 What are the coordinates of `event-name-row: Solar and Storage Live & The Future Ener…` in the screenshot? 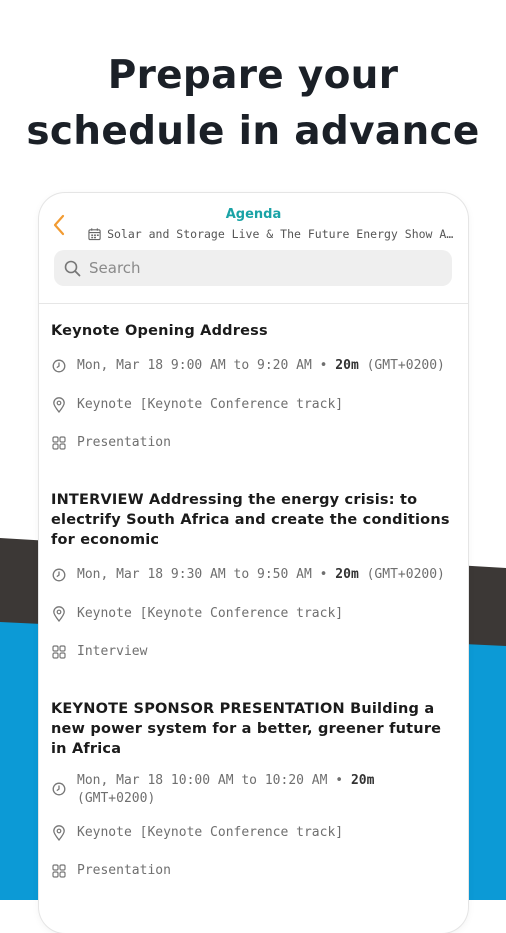 It's located at (272, 234).